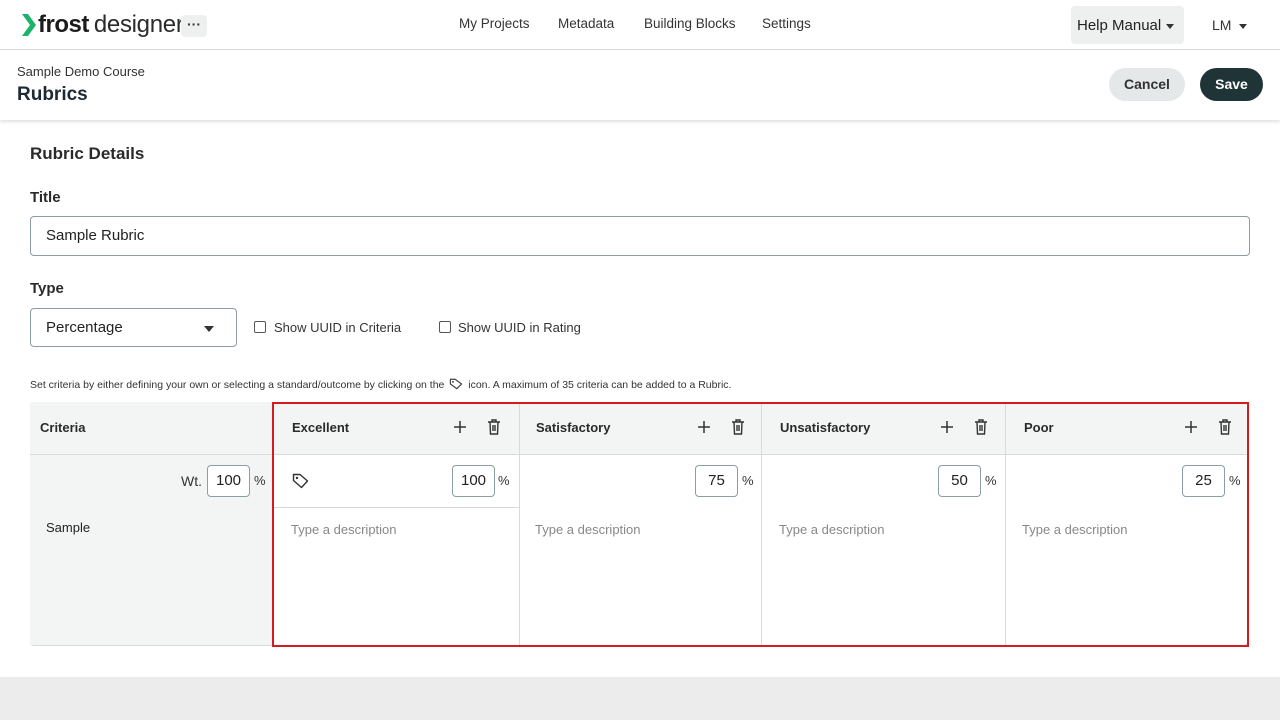 The image size is (1280, 720). I want to click on page-footer, so click(640, 698).